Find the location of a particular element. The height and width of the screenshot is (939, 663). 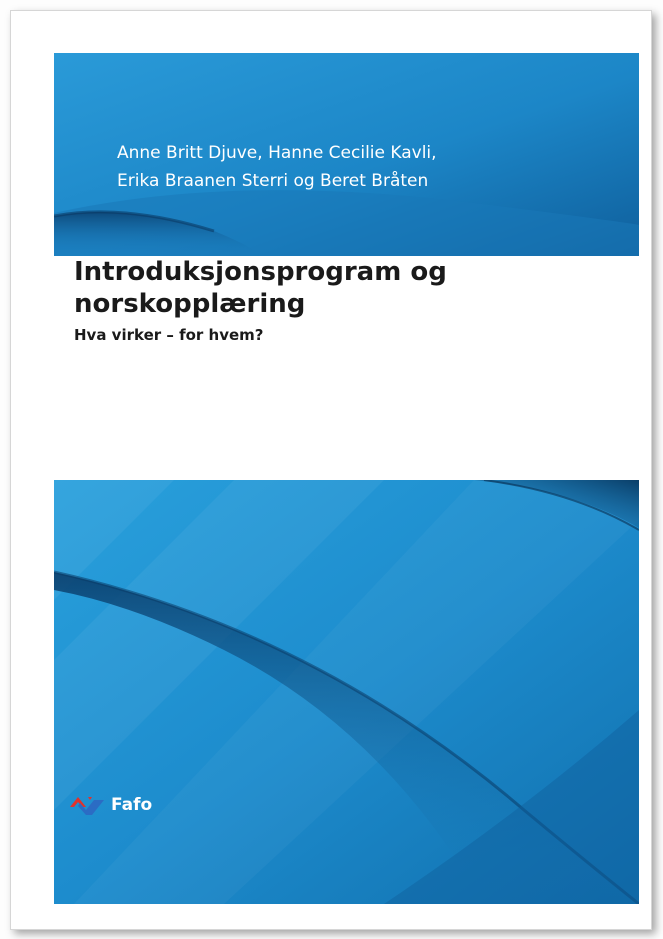

authors-line: Erika Braanen Sterri og Beret Bråten is located at coordinates (273, 181).